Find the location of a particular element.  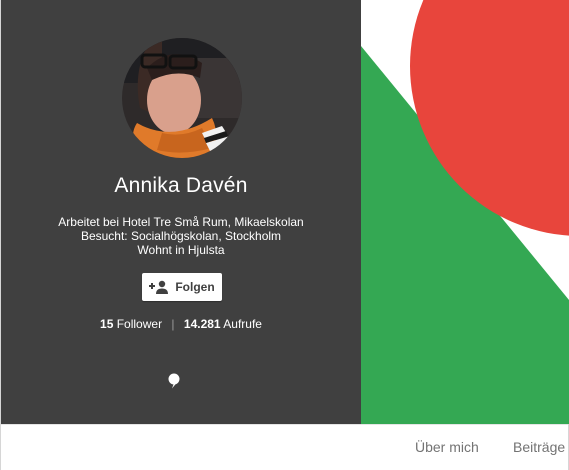

tab-about: Über mich is located at coordinates (447, 447).